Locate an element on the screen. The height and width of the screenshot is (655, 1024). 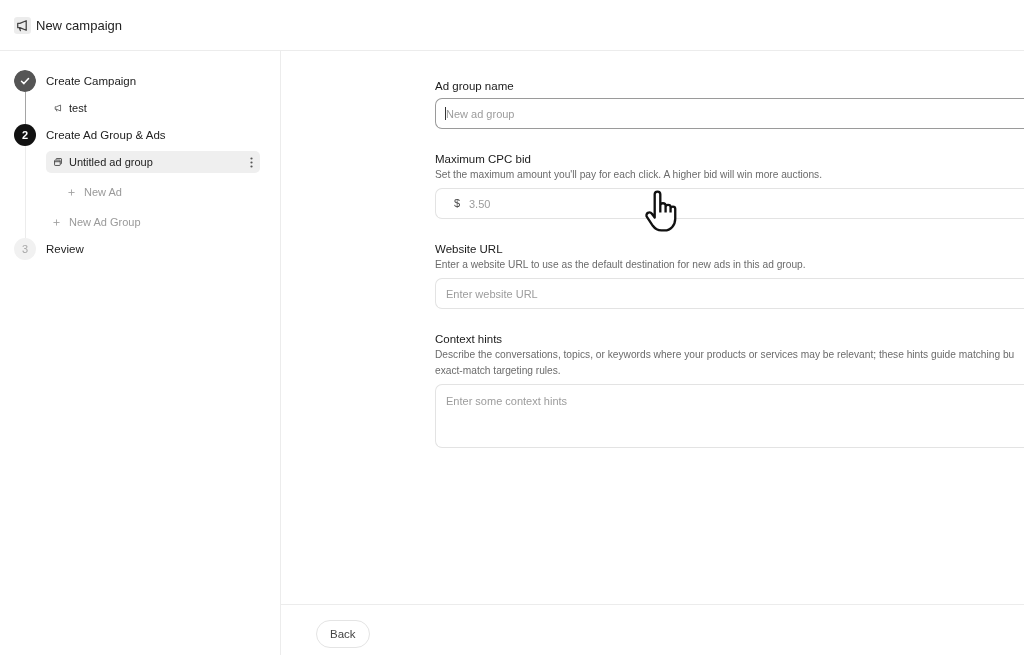
step-label: Create Ad Group & Ads is located at coordinates (106, 135).